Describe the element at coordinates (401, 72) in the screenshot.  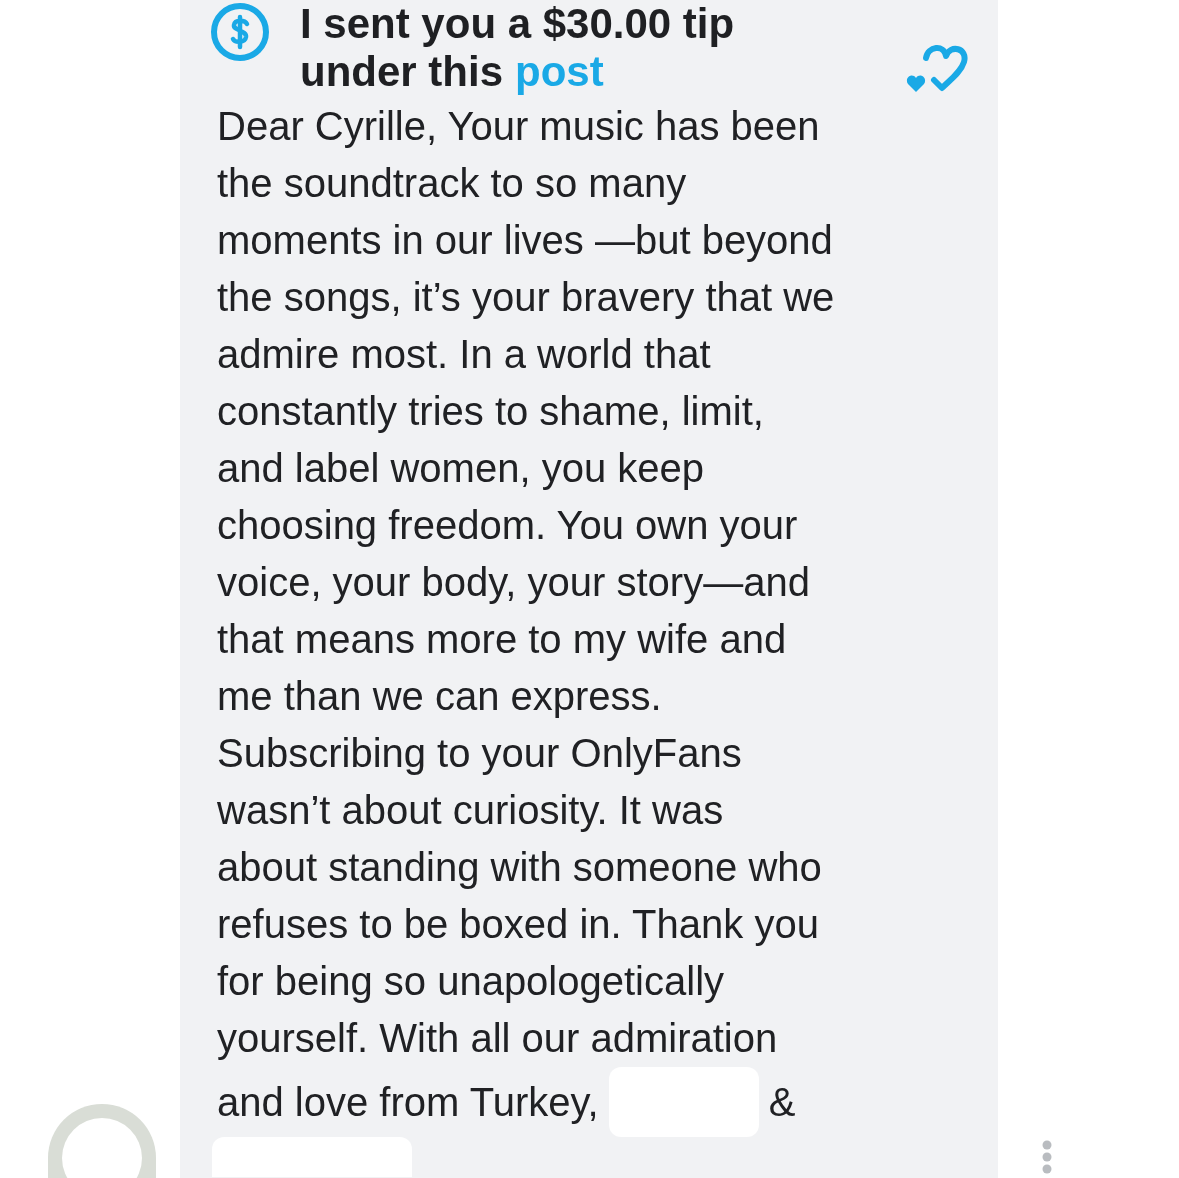
I see `tip-title: under this` at that location.